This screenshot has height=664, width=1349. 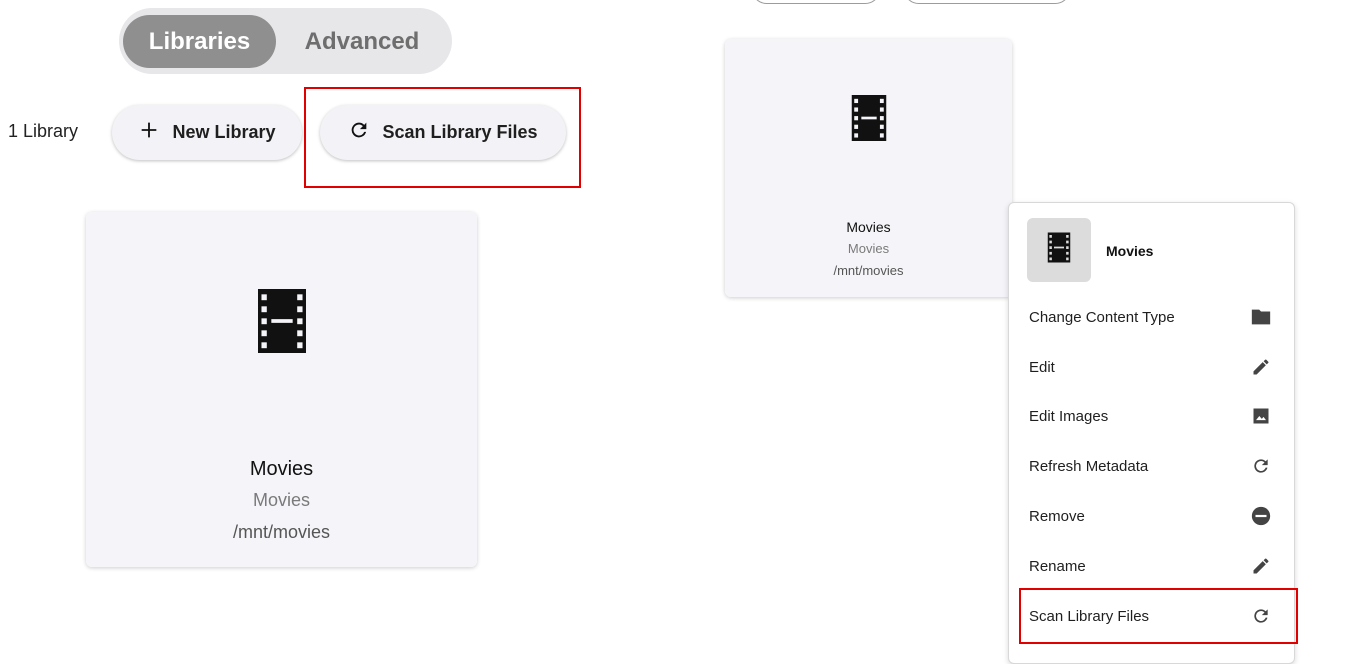 I want to click on new-library-label: New Library, so click(x=224, y=132).